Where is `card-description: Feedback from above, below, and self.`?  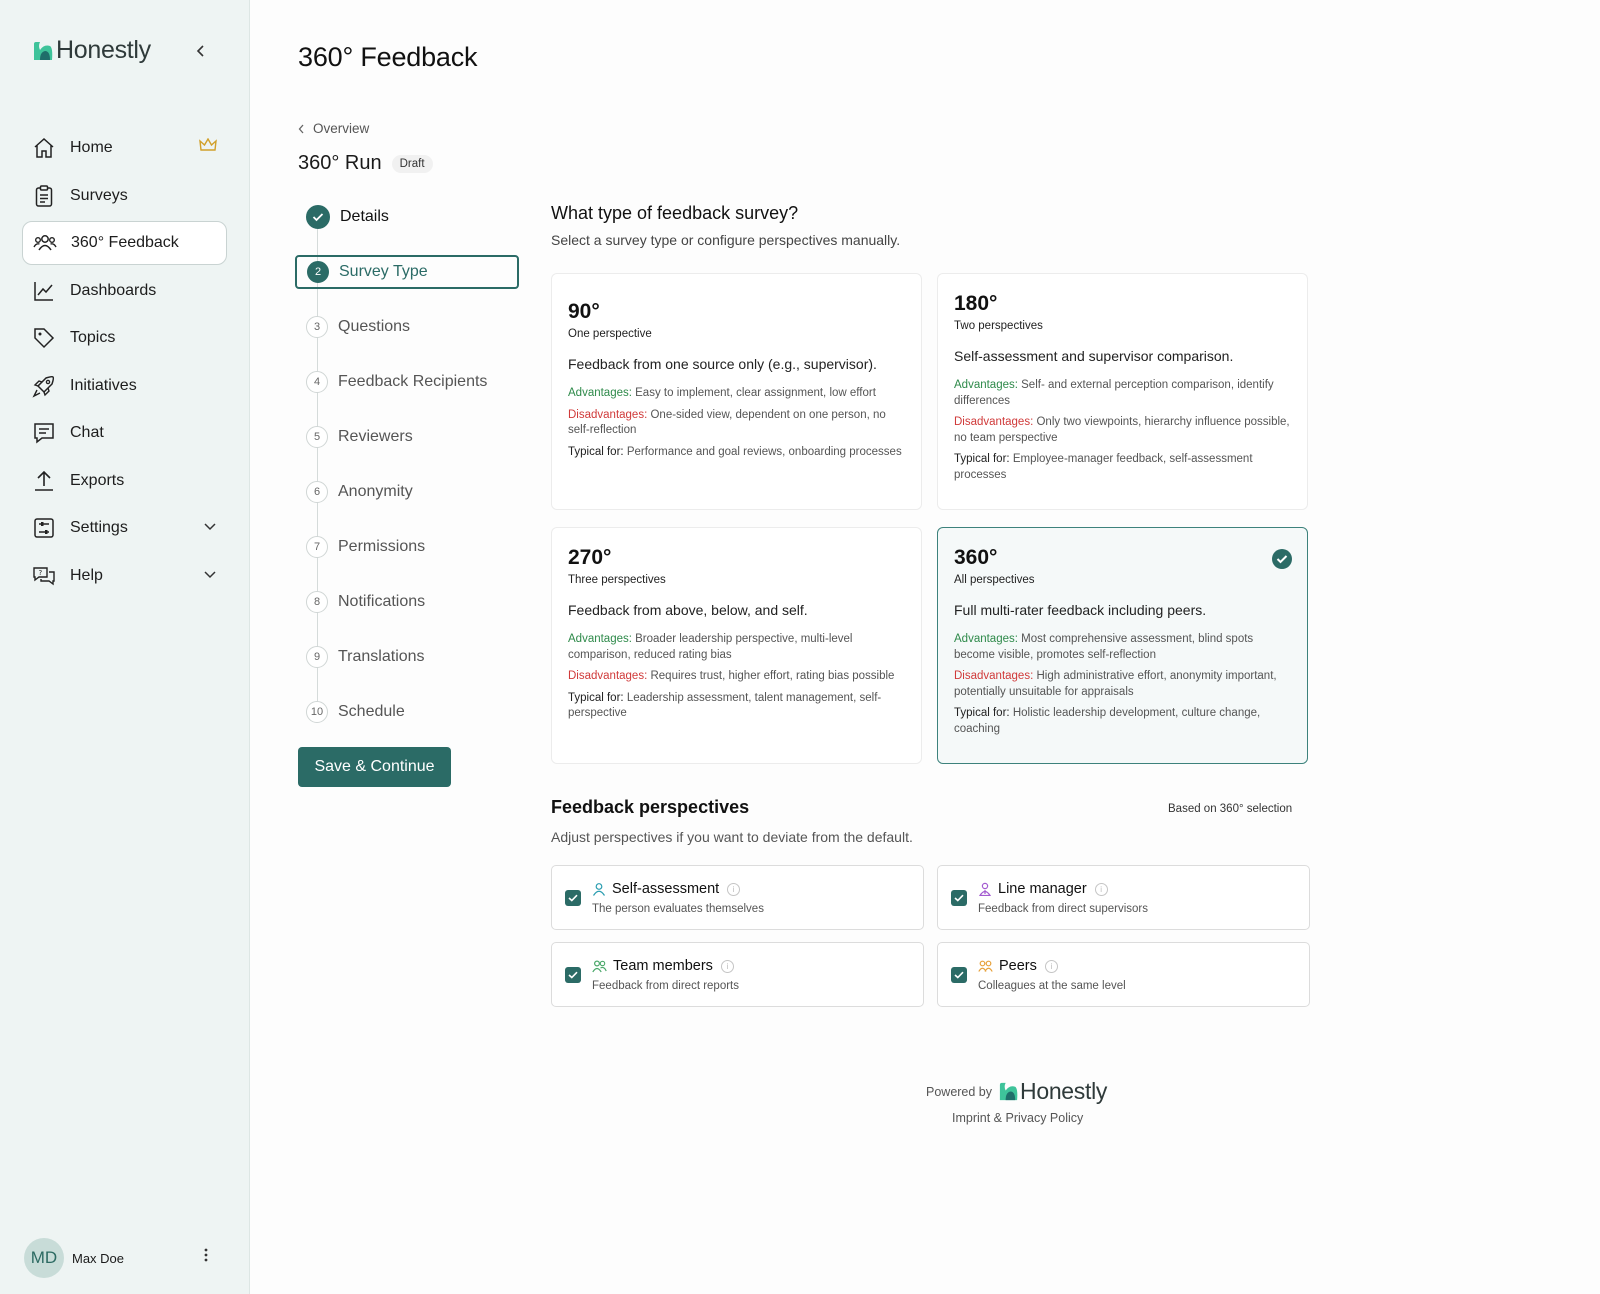 card-description: Feedback from above, below, and self. is located at coordinates (688, 610).